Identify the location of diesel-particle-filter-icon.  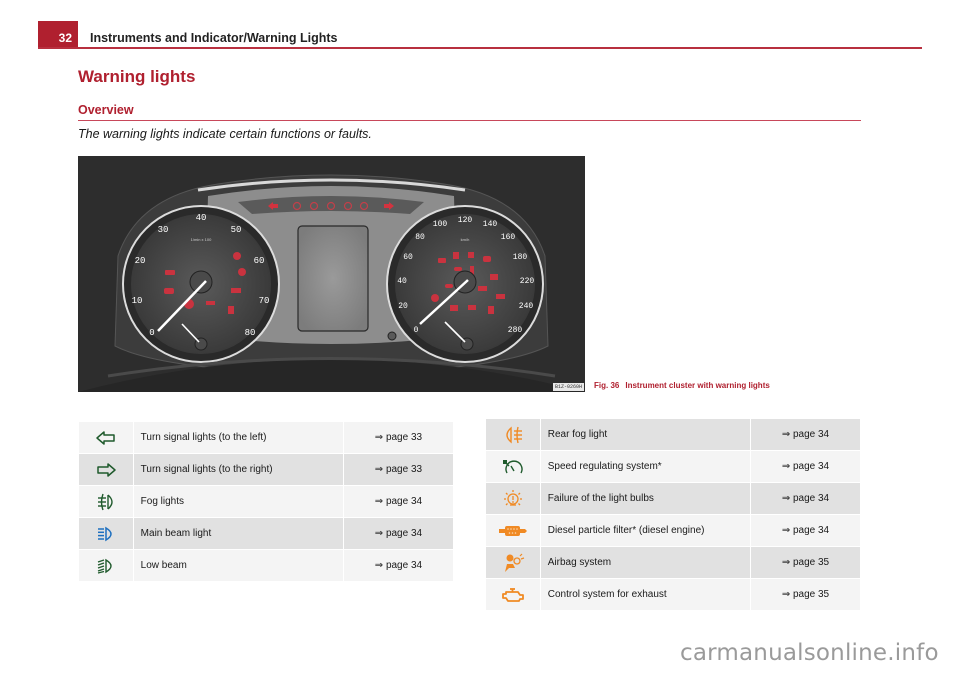
(512, 530).